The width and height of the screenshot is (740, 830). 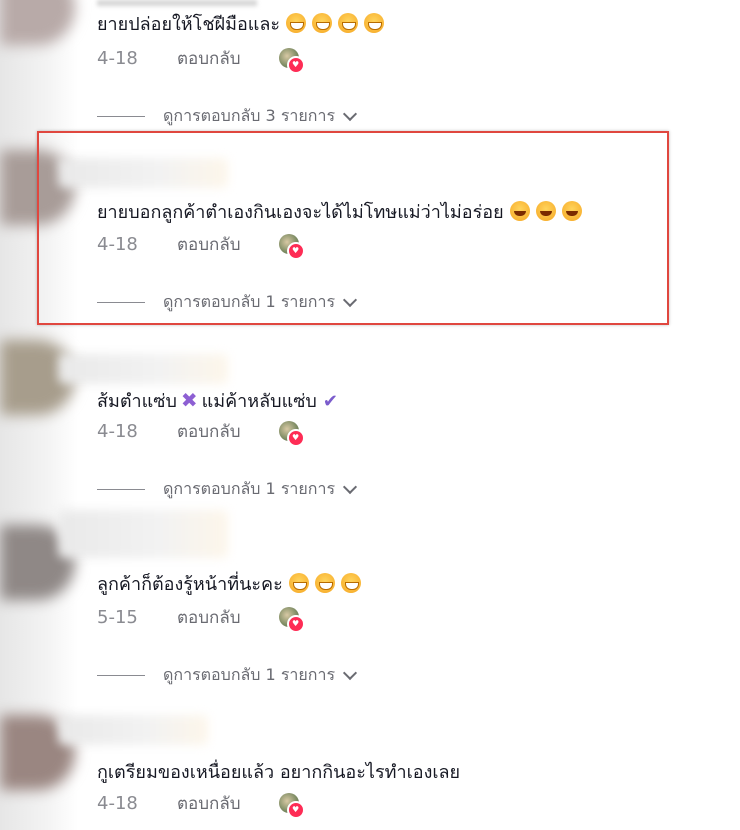 What do you see at coordinates (39, 415) in the screenshot?
I see `left-edge-strip` at bounding box center [39, 415].